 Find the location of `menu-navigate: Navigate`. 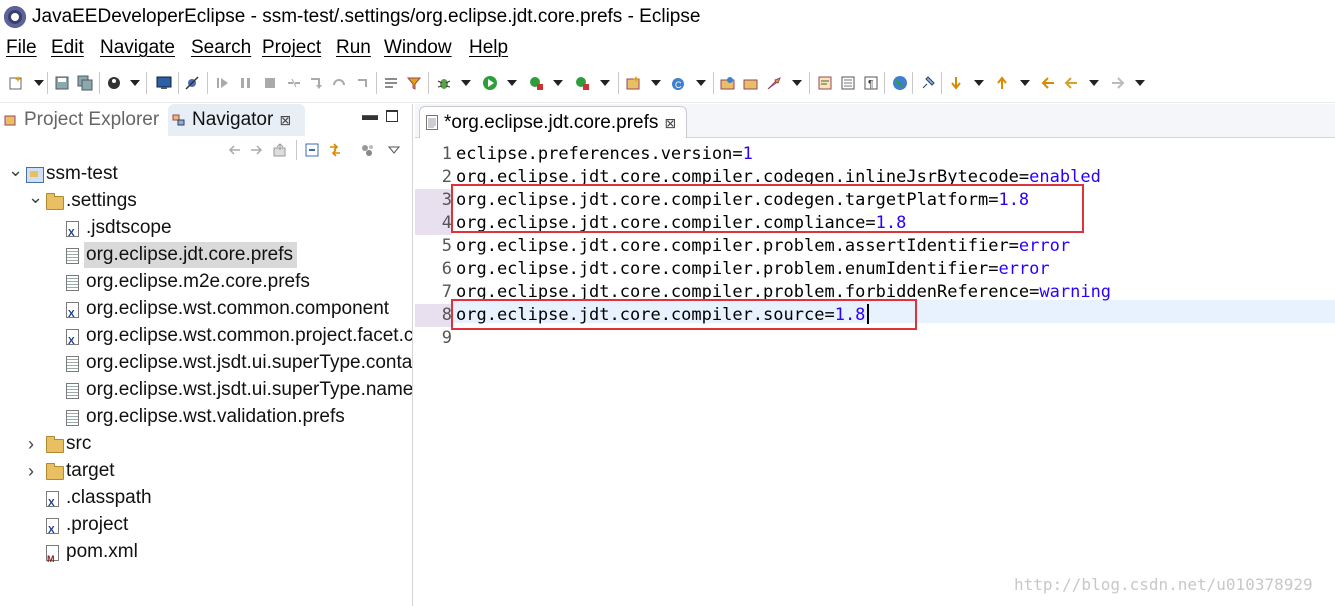

menu-navigate: Navigate is located at coordinates (137, 48).